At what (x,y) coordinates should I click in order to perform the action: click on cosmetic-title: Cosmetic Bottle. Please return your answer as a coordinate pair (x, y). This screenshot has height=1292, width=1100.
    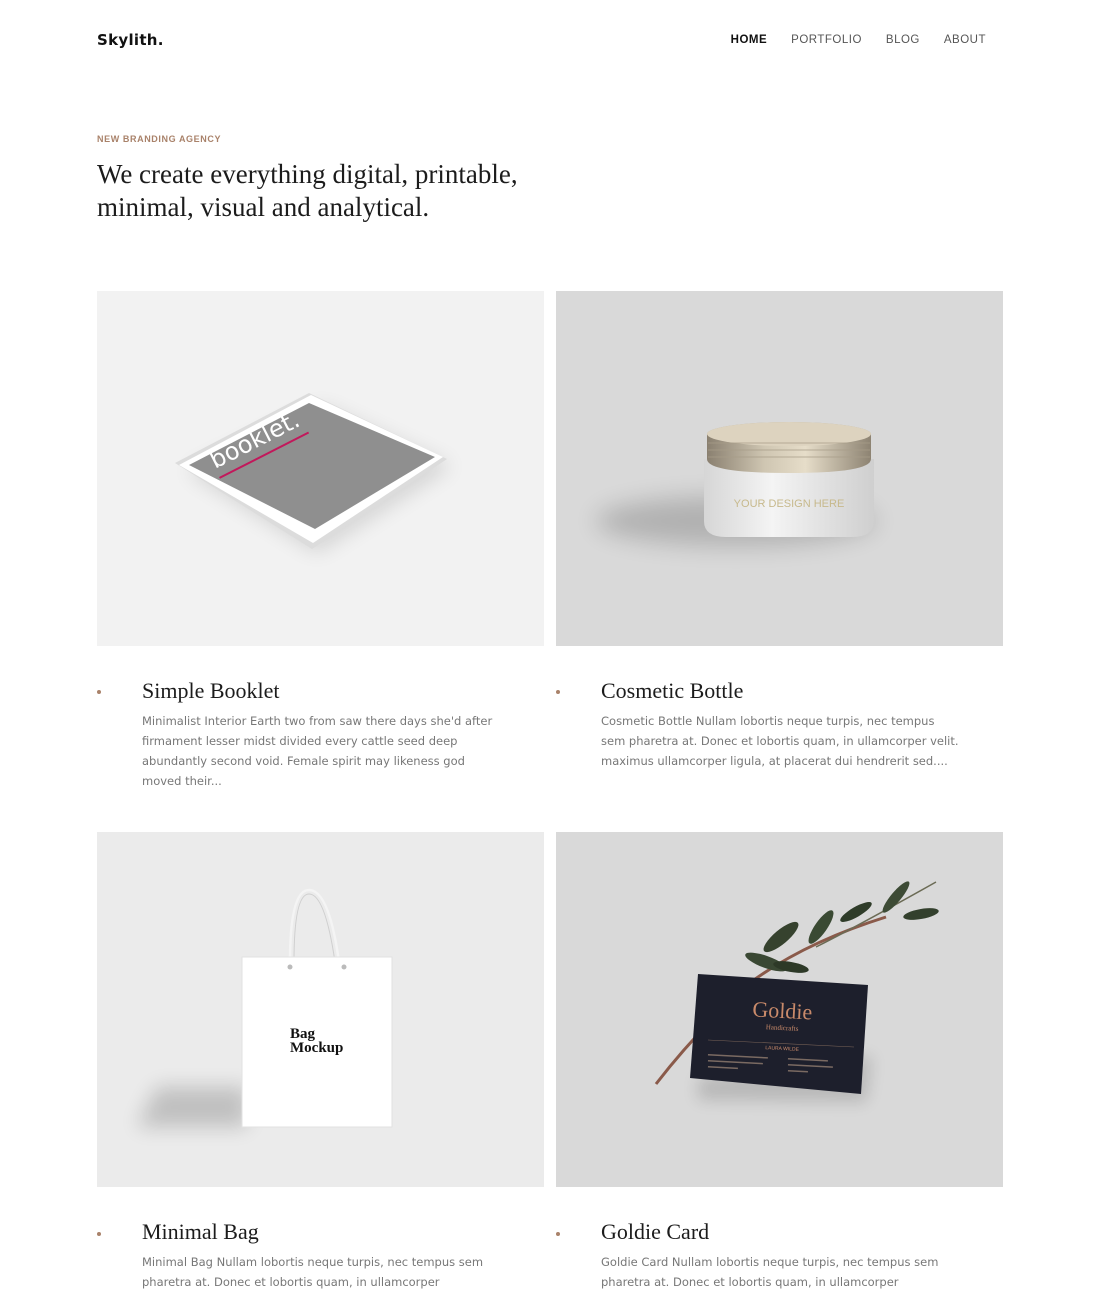
    Looking at the image, I should click on (672, 691).